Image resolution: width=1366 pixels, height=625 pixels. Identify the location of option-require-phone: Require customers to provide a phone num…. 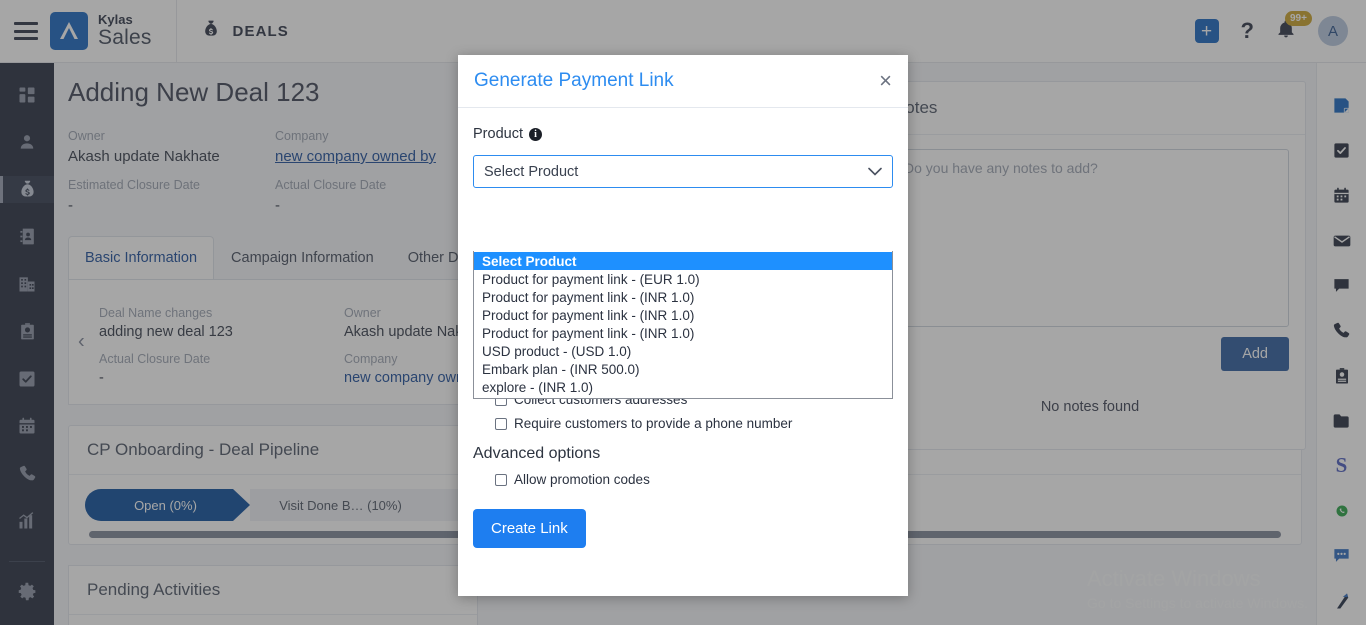
(694, 423).